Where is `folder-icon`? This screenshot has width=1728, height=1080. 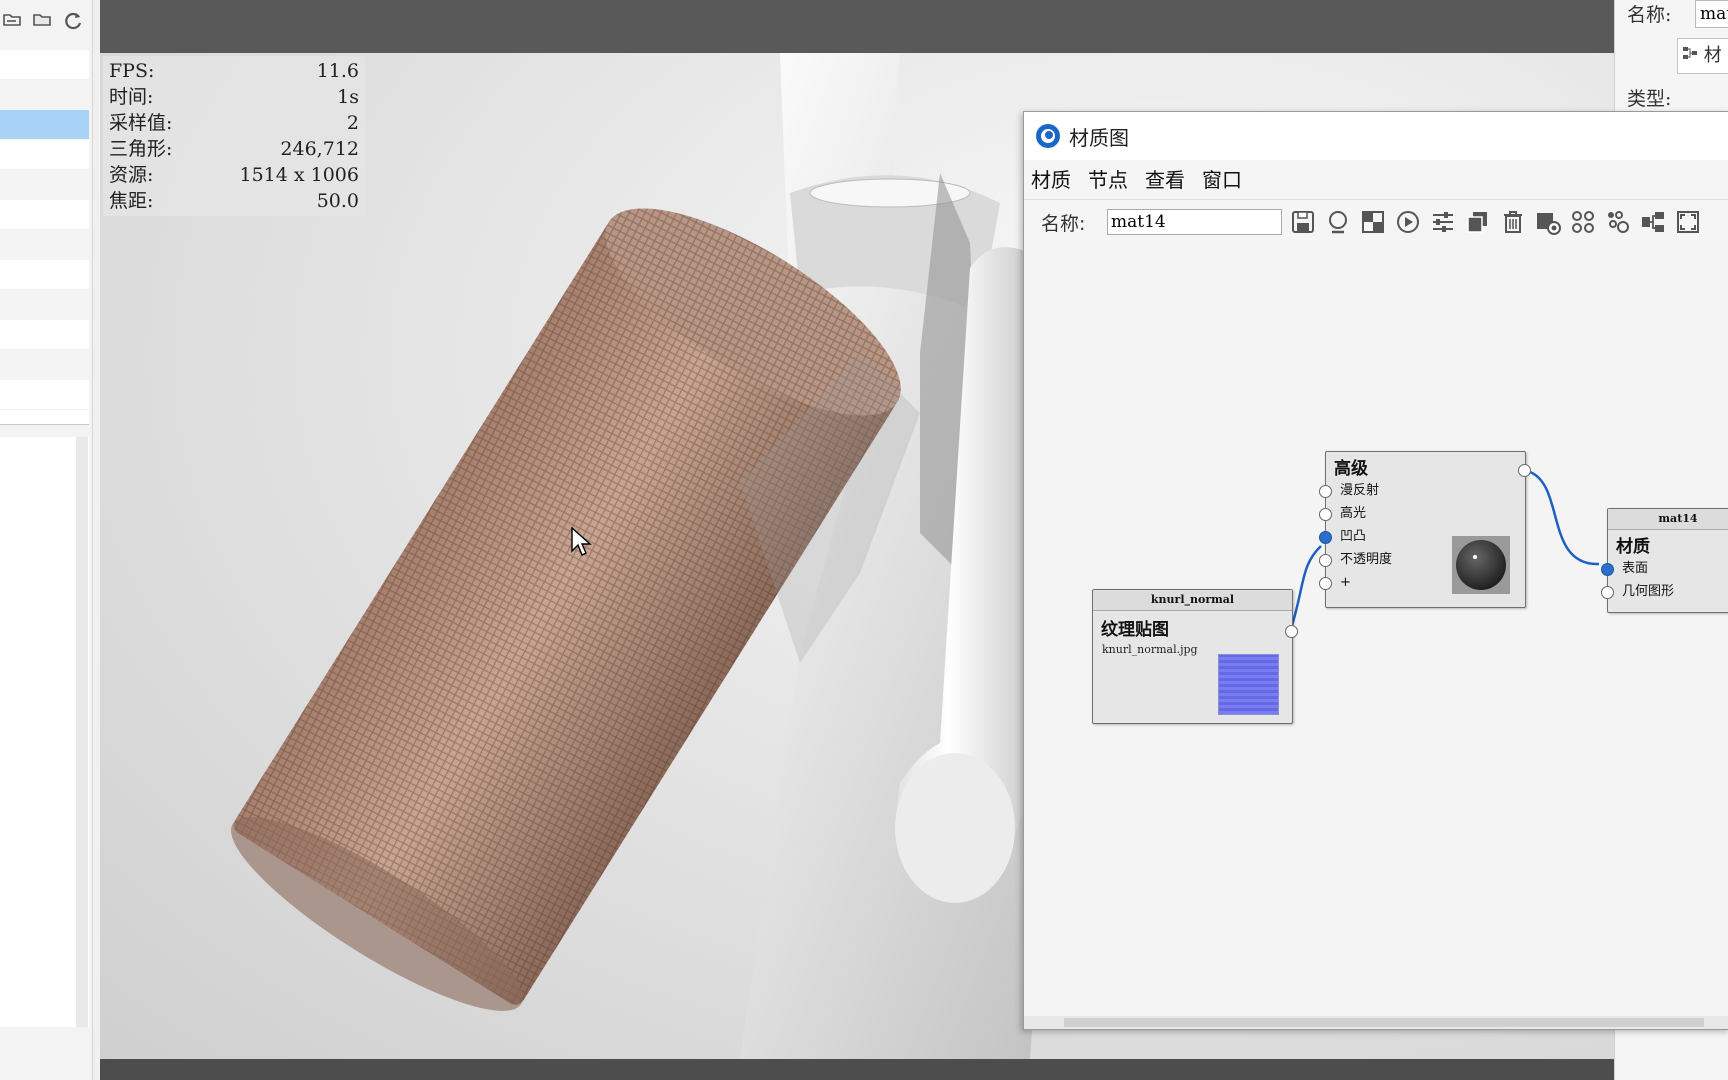
folder-icon is located at coordinates (42, 19).